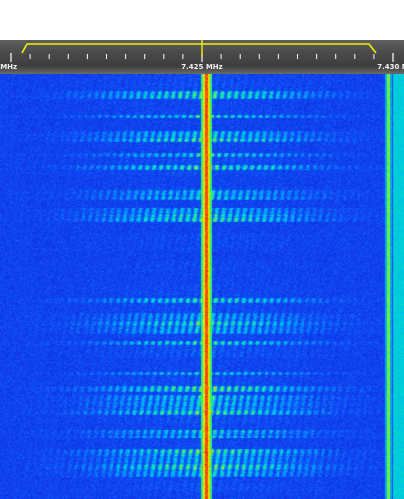 Image resolution: width=404 pixels, height=499 pixels. What do you see at coordinates (202, 20) in the screenshot?
I see `top-blank-area` at bounding box center [202, 20].